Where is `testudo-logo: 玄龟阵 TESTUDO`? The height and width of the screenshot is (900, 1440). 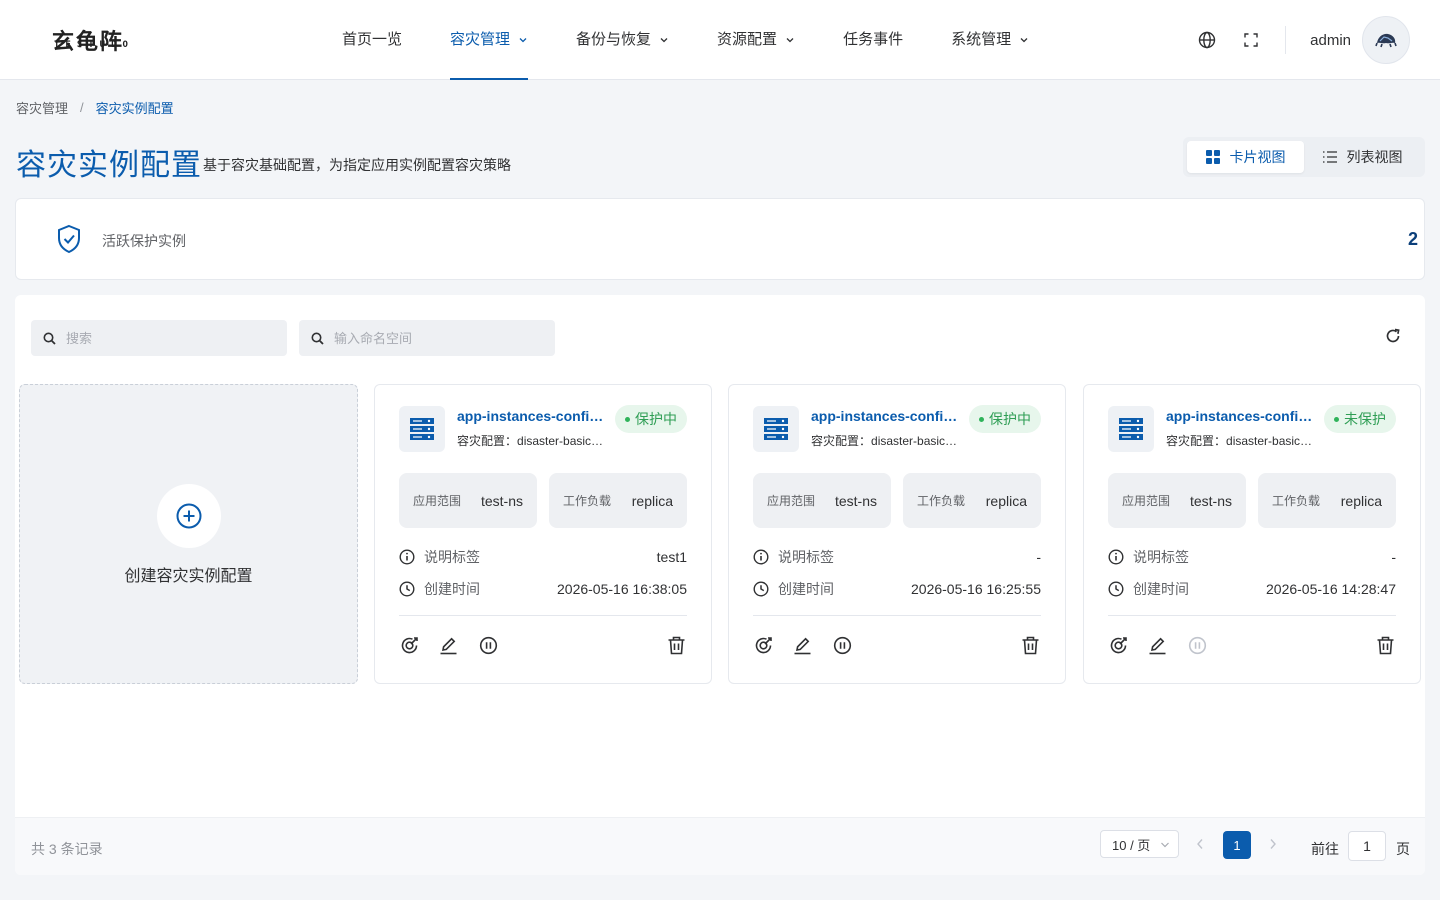
testudo-logo: 玄龟阵 TESTUDO is located at coordinates (112, 40).